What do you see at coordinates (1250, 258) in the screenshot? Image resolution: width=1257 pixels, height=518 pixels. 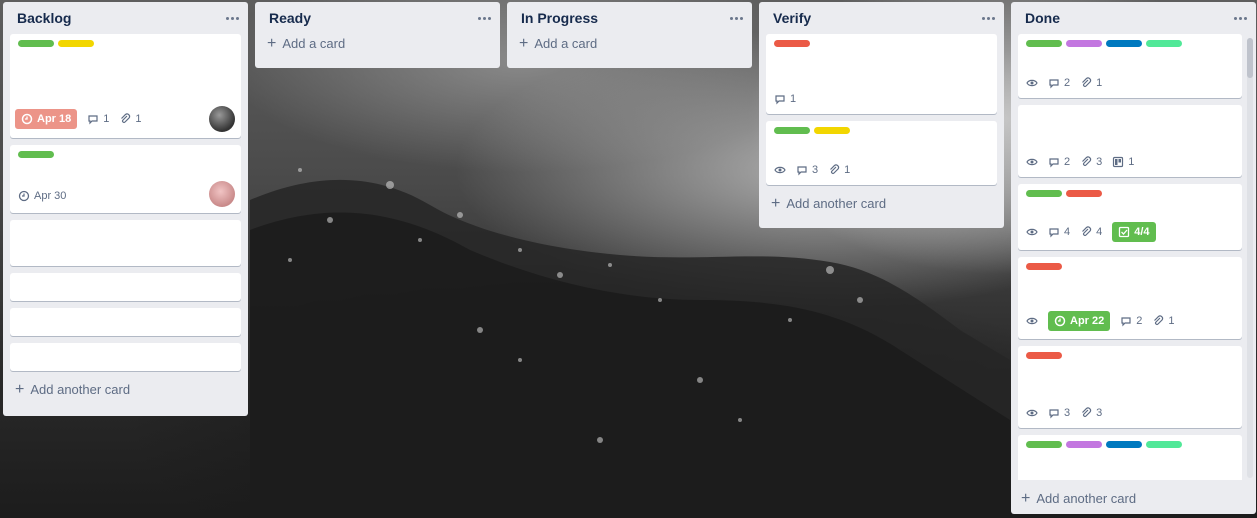 I see `scrollbar-track` at bounding box center [1250, 258].